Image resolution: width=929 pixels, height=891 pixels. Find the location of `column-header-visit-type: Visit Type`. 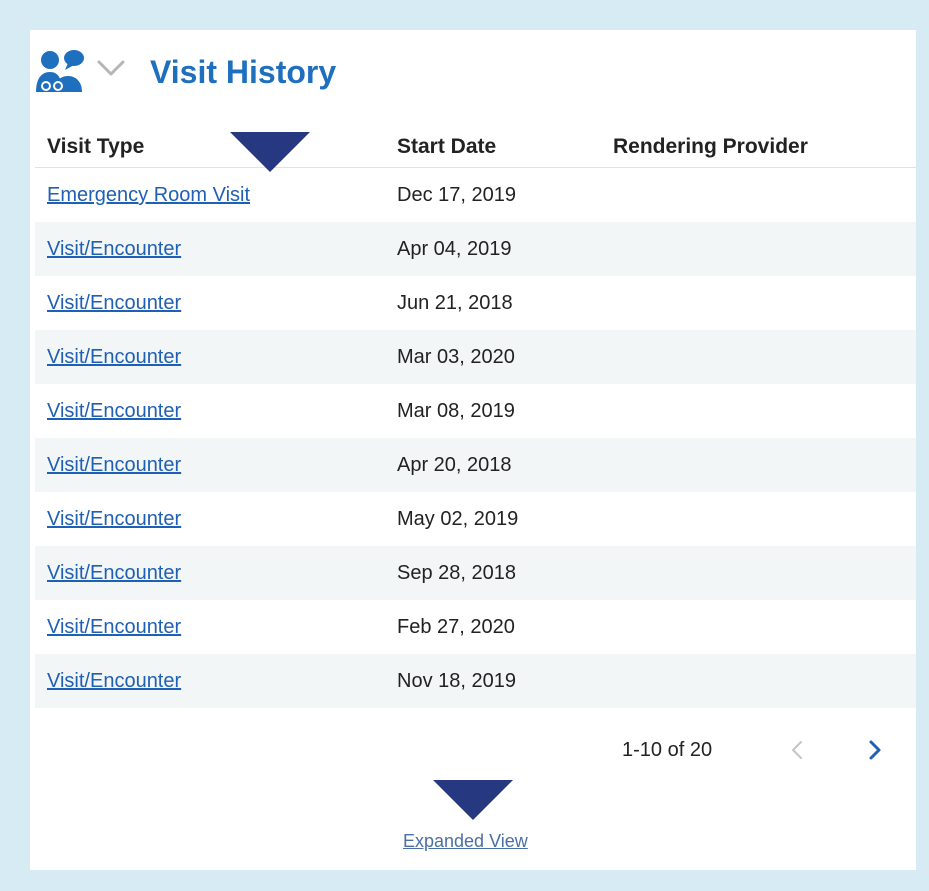

column-header-visit-type: Visit Type is located at coordinates (96, 146).